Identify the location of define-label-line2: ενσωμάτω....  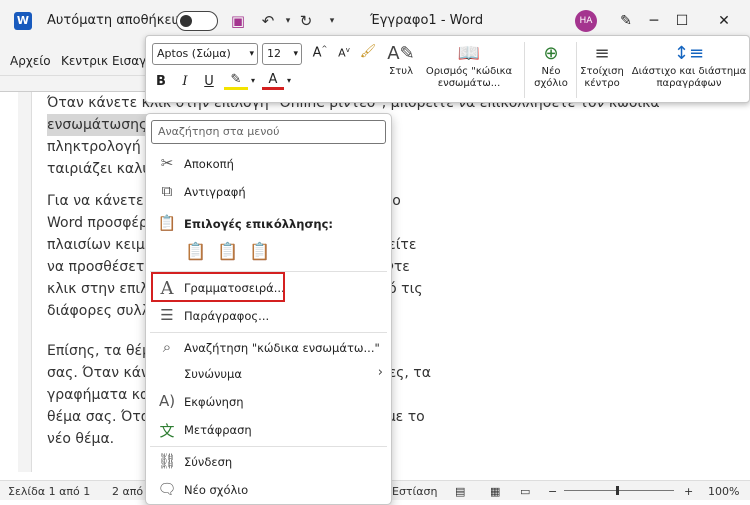
(469, 83).